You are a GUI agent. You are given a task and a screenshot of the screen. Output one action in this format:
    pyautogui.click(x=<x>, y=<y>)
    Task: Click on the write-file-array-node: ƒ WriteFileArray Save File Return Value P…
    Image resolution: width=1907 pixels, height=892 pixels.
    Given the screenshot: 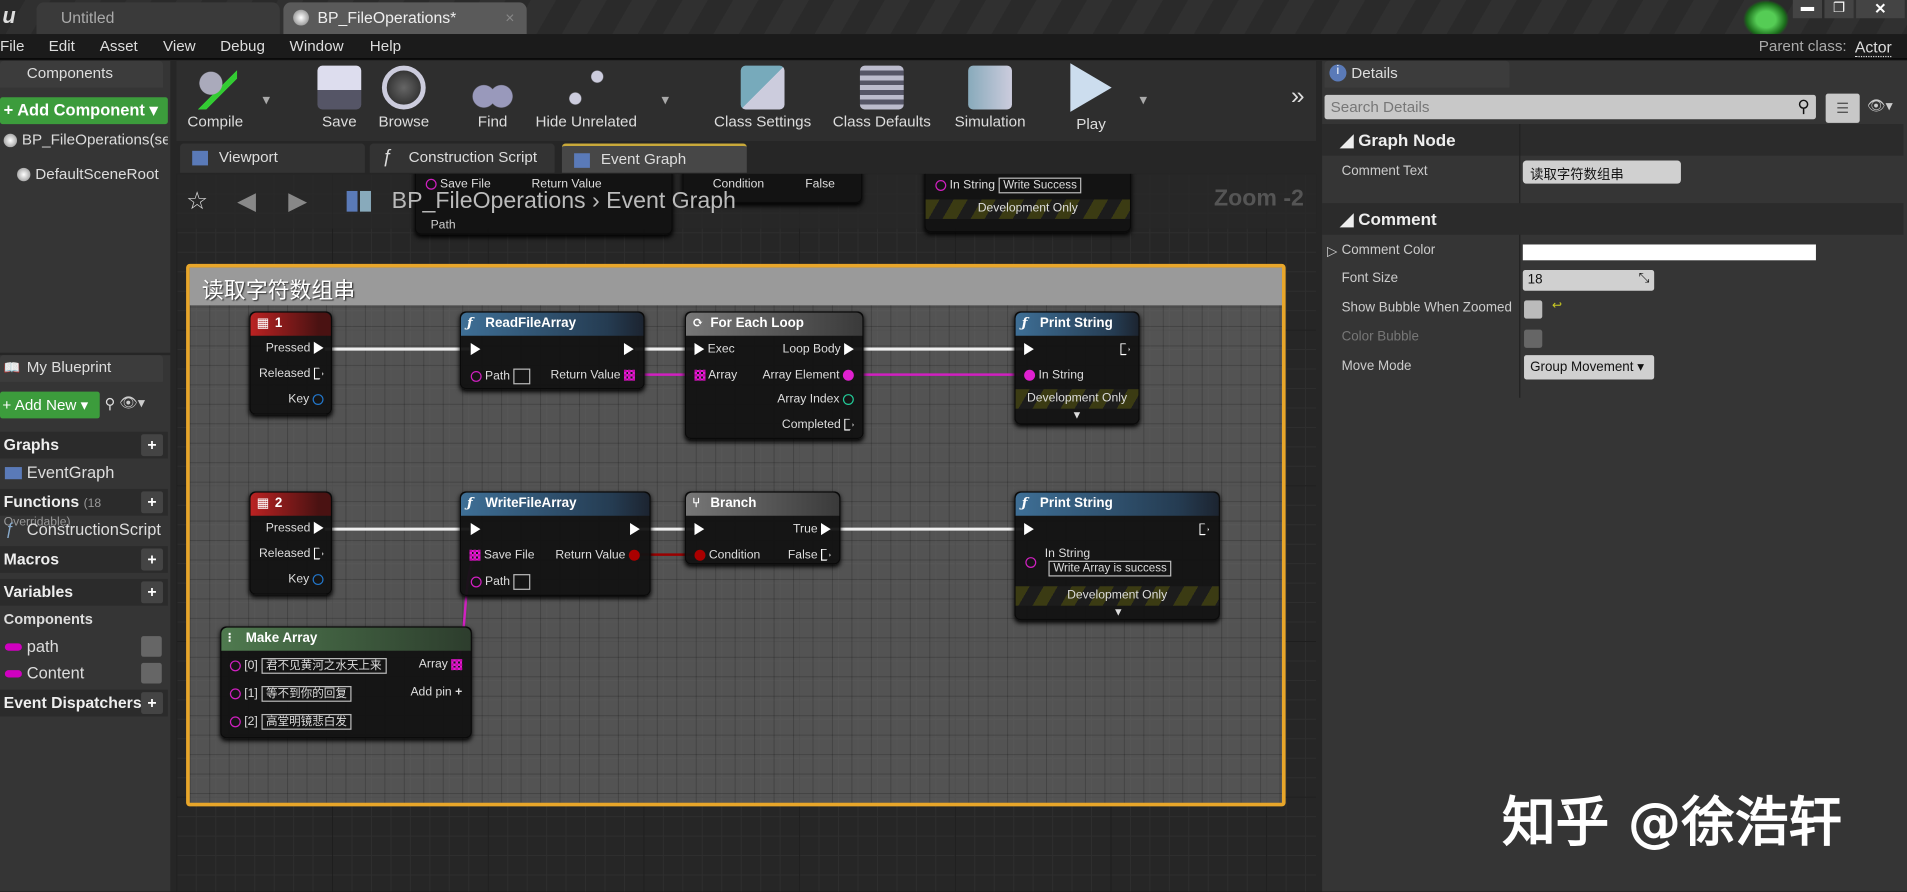 What is the action you would take?
    pyautogui.click(x=555, y=543)
    